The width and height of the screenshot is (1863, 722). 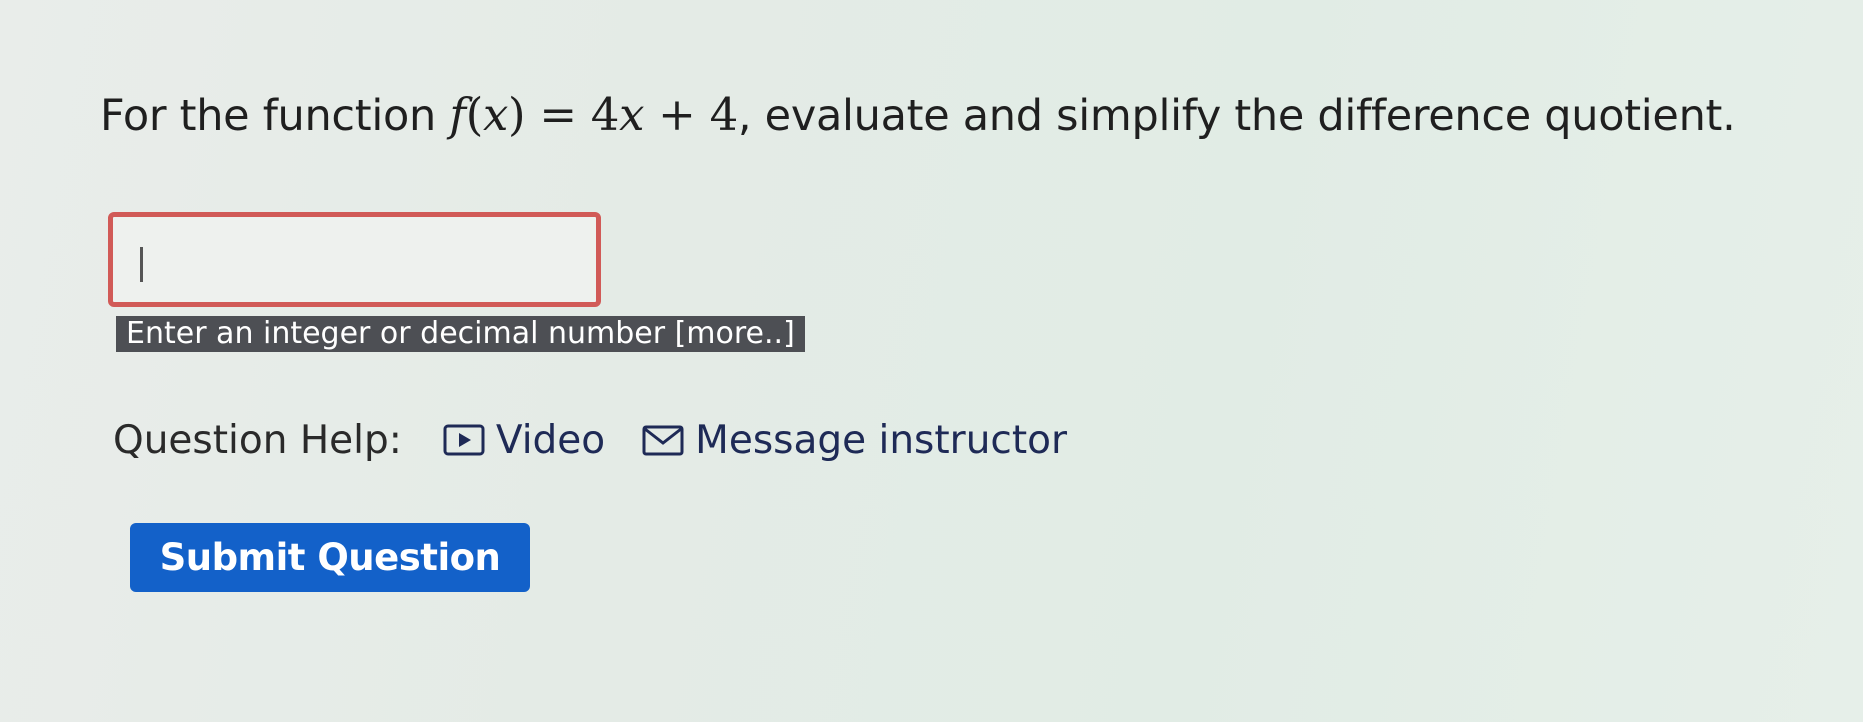 I want to click on function-formula: f(x) = 4x + 4, so click(x=593, y=114).